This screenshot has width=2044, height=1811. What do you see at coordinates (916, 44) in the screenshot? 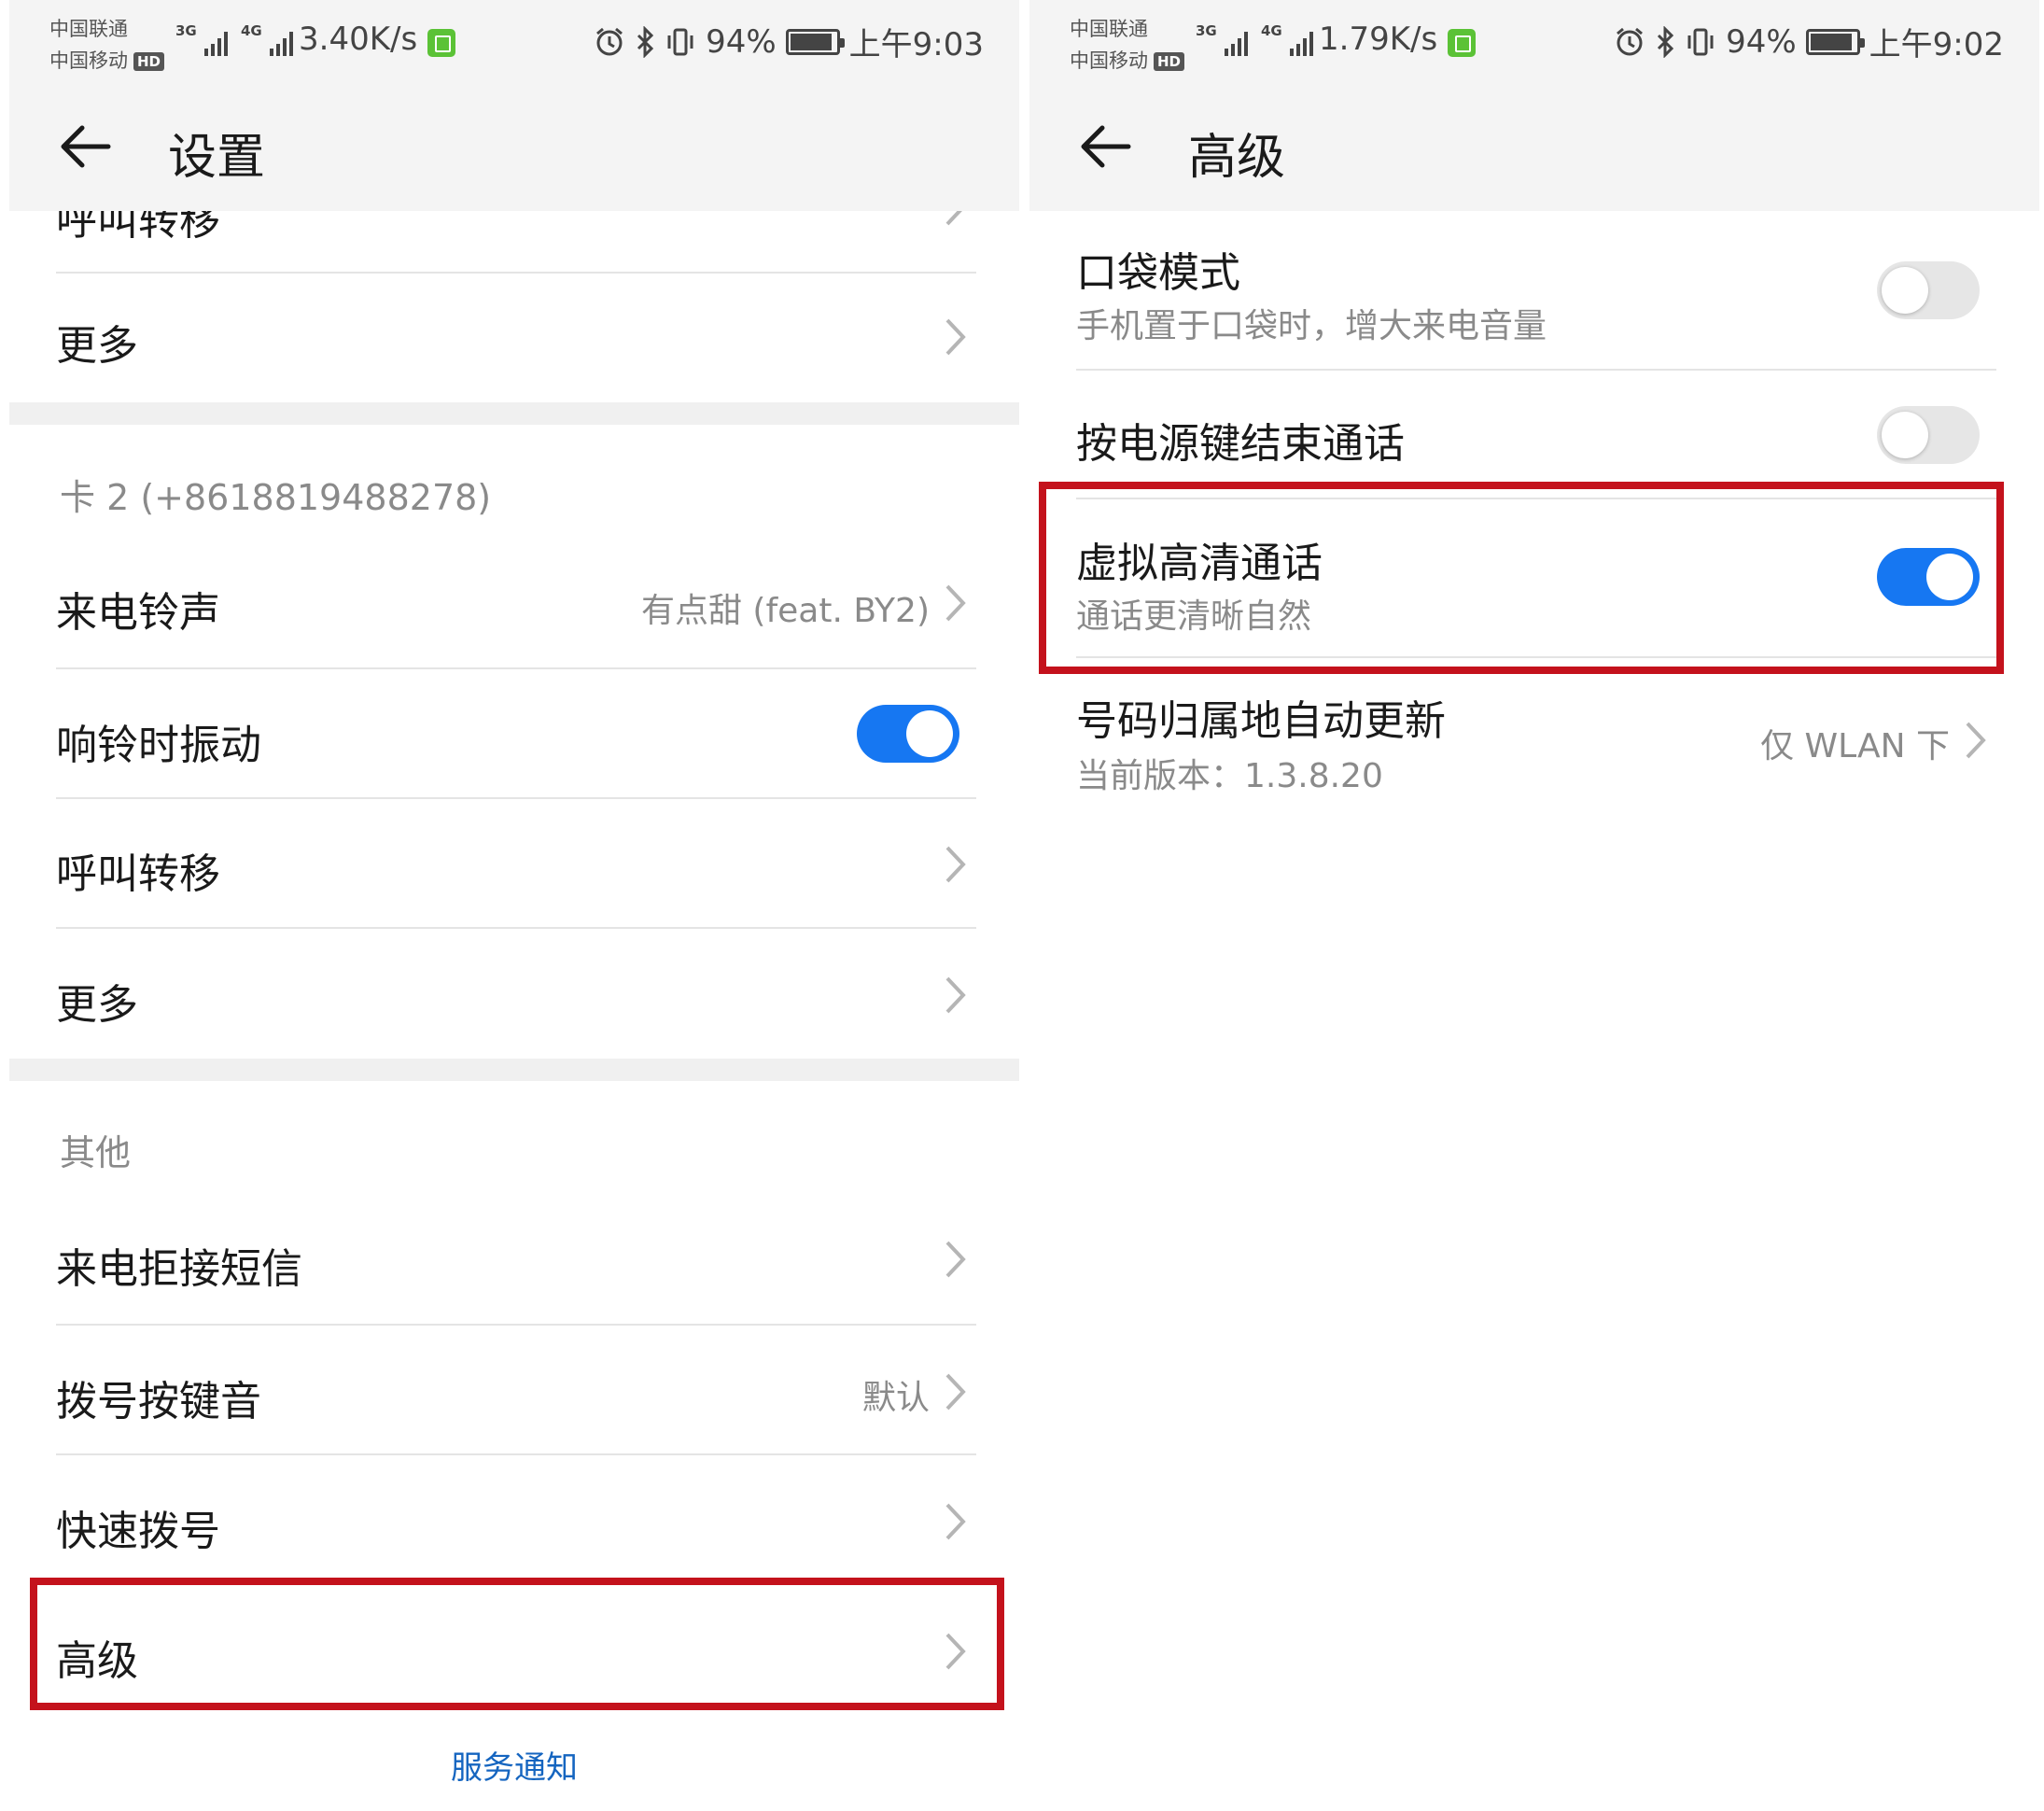
I see `clock: 上午9:03` at bounding box center [916, 44].